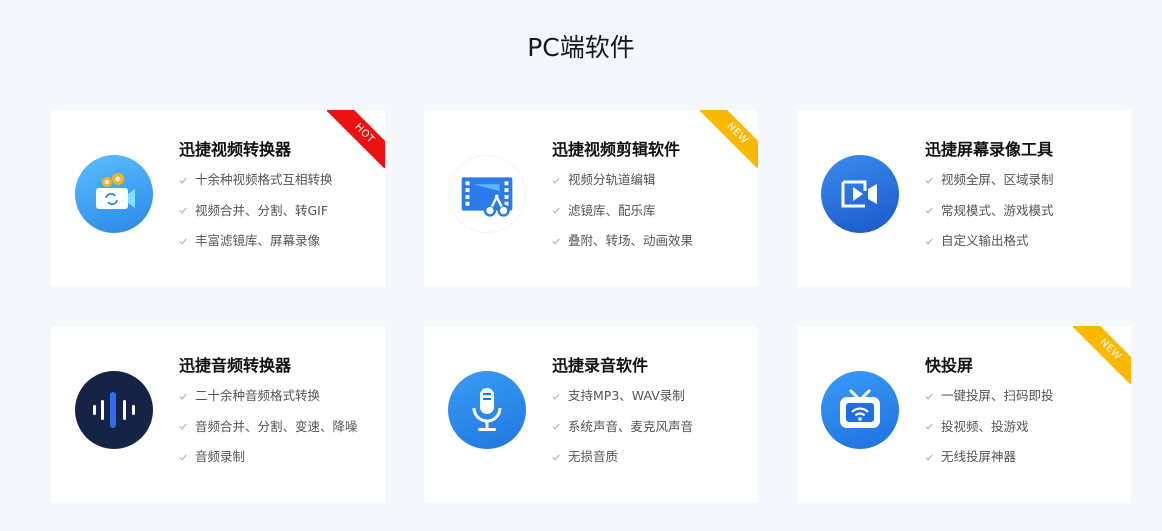 The width and height of the screenshot is (1162, 531). What do you see at coordinates (622, 464) in the screenshot?
I see `feature-item: 无损音质` at bounding box center [622, 464].